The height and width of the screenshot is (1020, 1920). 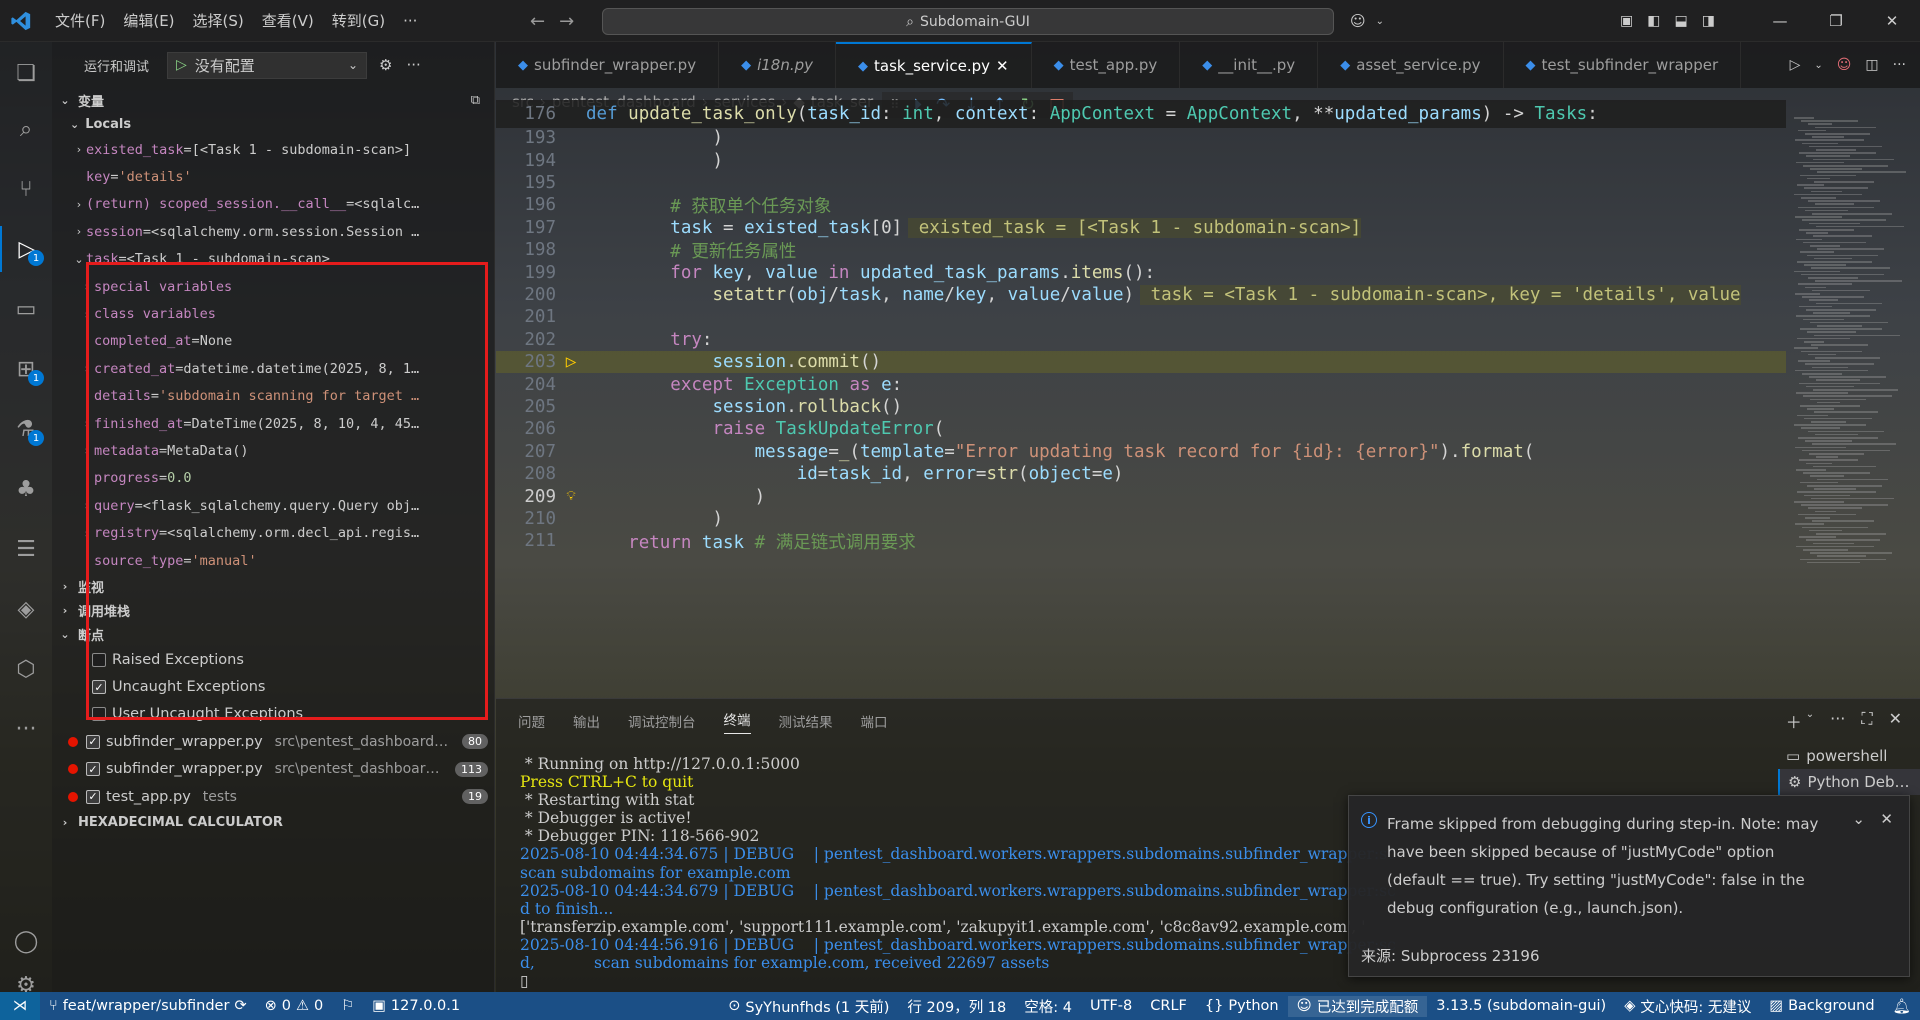 I want to click on code-line: 206 raise TaskUpdateError(, so click(x=1141, y=429).